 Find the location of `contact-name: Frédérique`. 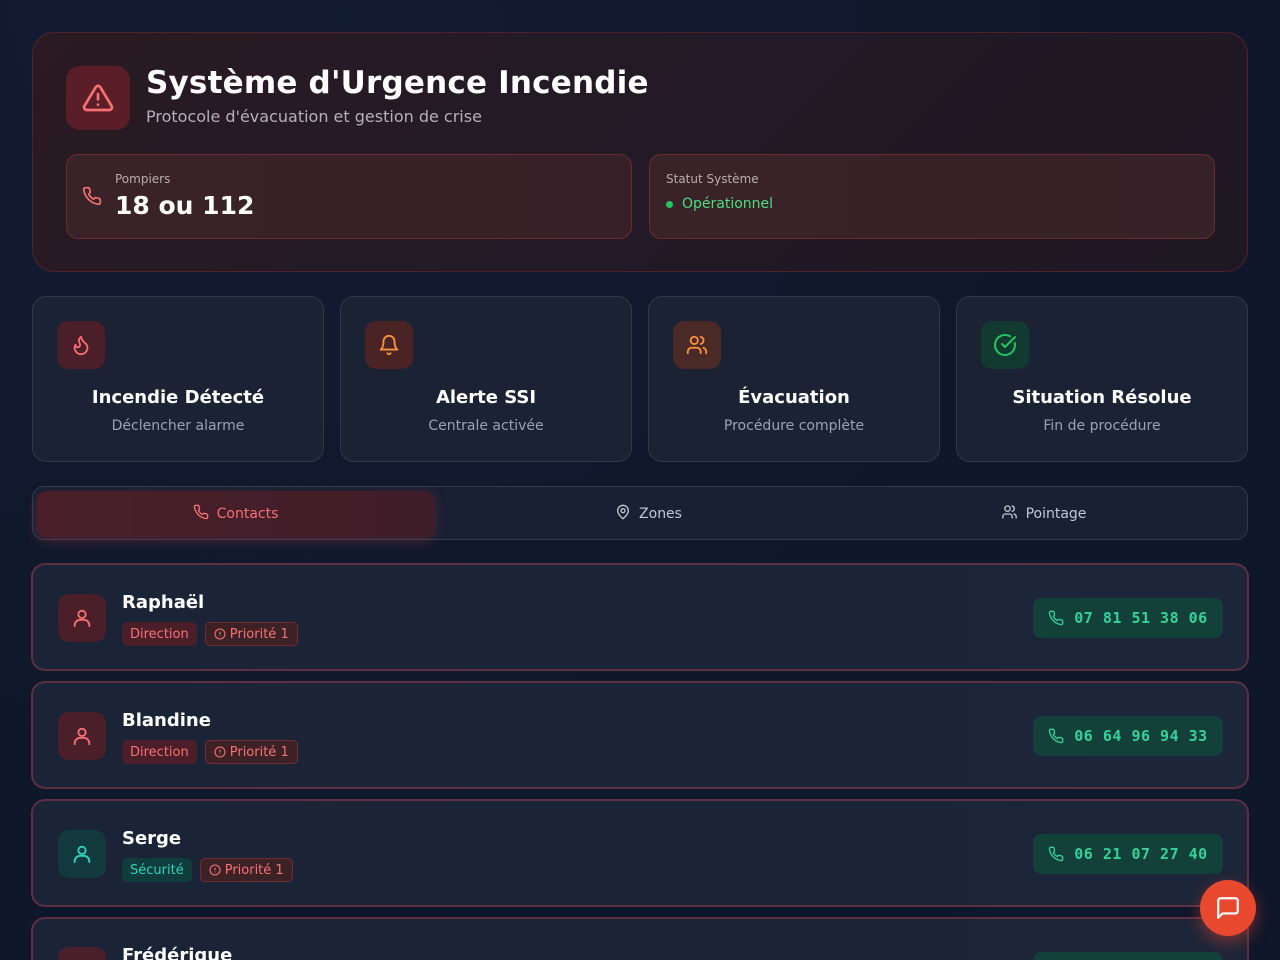

contact-name: Frédérique is located at coordinates (177, 952).